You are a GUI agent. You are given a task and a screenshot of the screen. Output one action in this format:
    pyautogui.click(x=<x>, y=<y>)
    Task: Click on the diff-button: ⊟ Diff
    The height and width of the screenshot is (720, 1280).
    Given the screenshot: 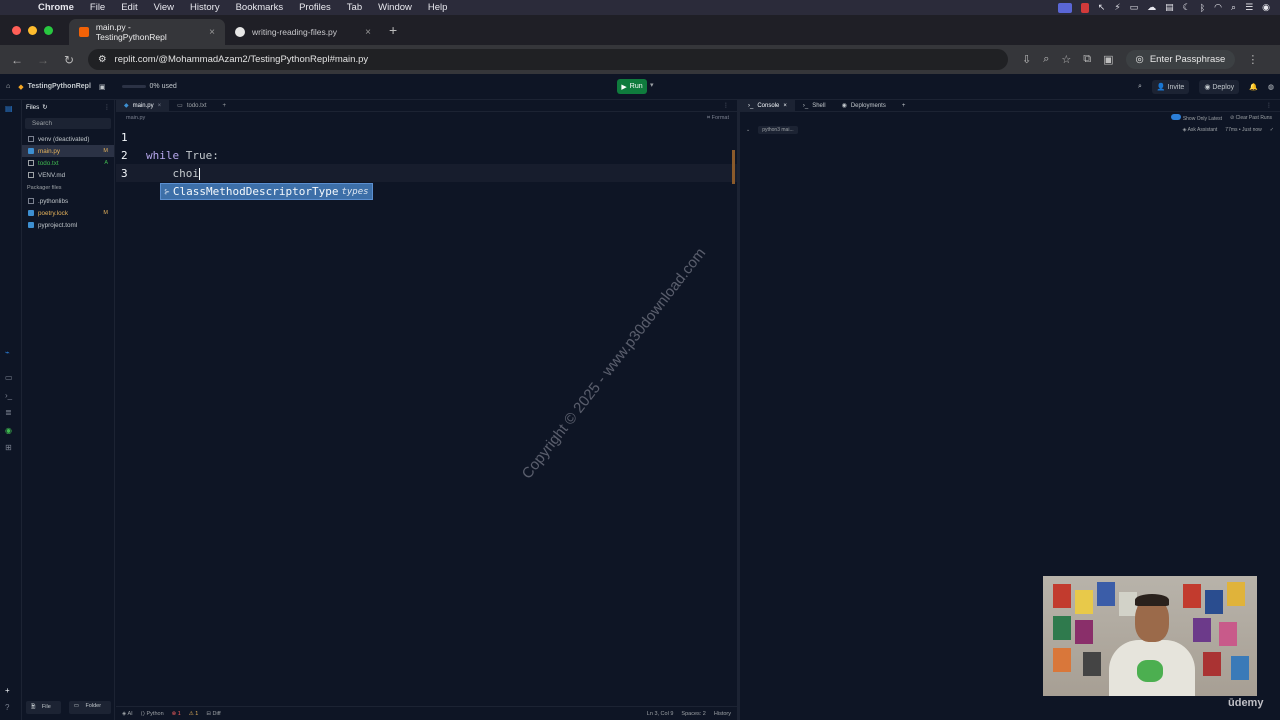 What is the action you would take?
    pyautogui.click(x=213, y=714)
    